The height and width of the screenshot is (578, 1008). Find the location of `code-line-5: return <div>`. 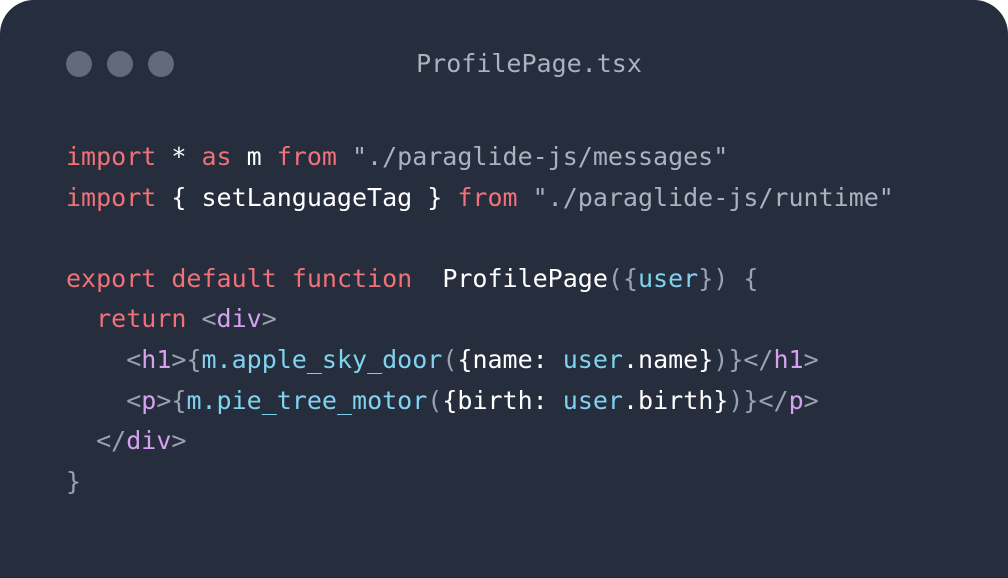

code-line-5: return <div> is located at coordinates (186, 319).